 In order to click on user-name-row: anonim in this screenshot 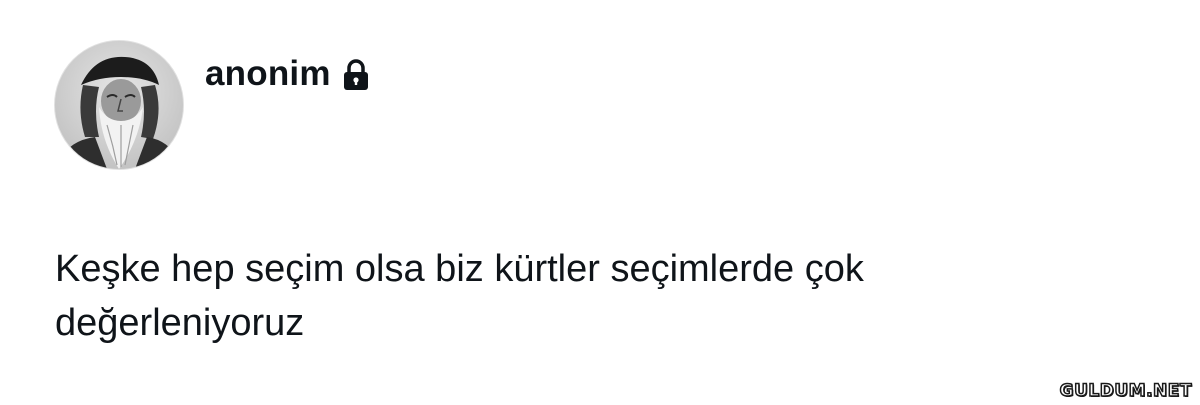, I will do `click(287, 74)`.